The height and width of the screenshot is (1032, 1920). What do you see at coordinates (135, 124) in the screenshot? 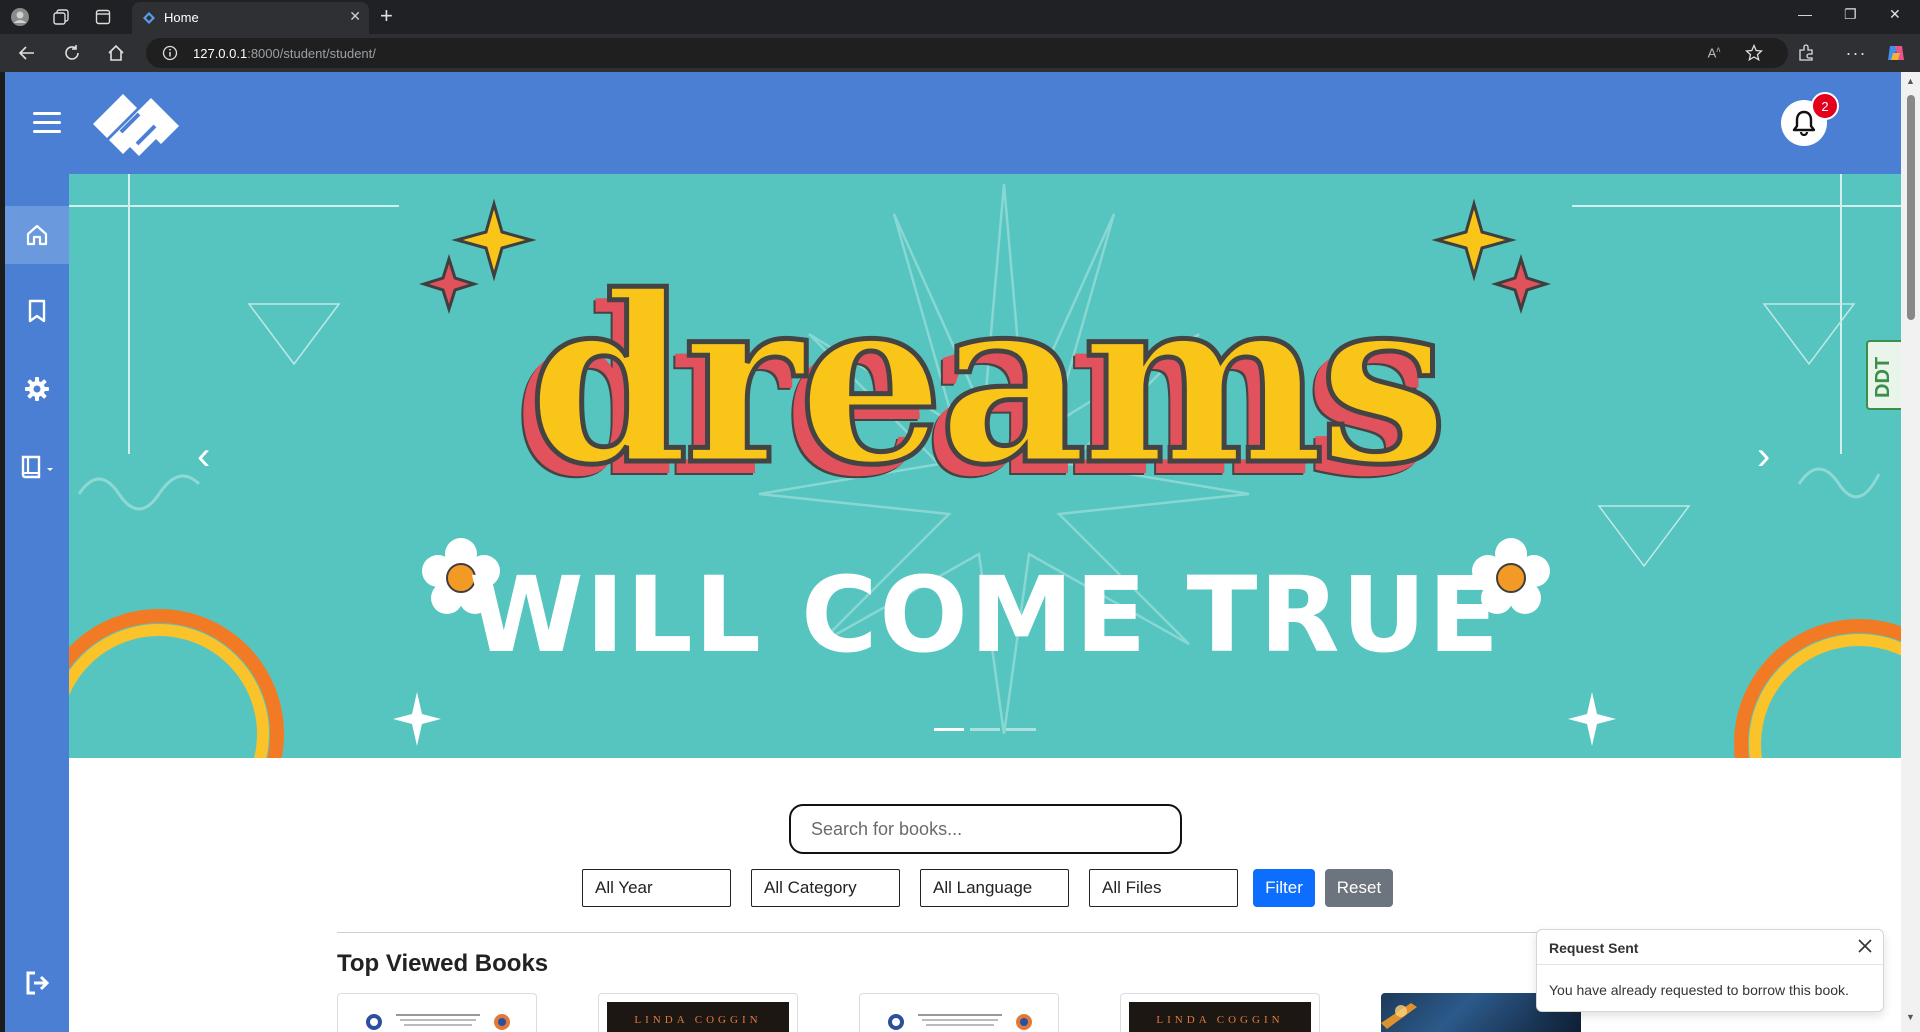
I see `app-logo` at bounding box center [135, 124].